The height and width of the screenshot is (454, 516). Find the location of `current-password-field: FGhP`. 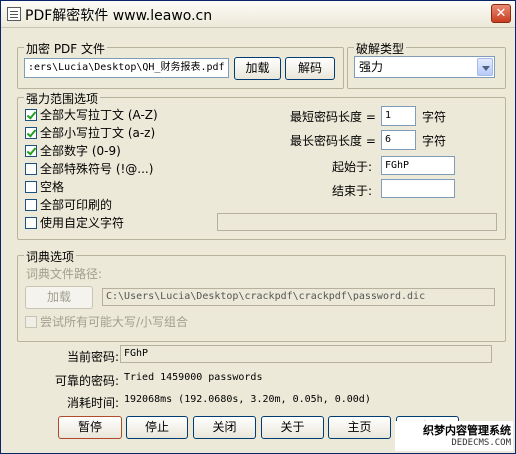

current-password-field: FGhP is located at coordinates (306, 354).